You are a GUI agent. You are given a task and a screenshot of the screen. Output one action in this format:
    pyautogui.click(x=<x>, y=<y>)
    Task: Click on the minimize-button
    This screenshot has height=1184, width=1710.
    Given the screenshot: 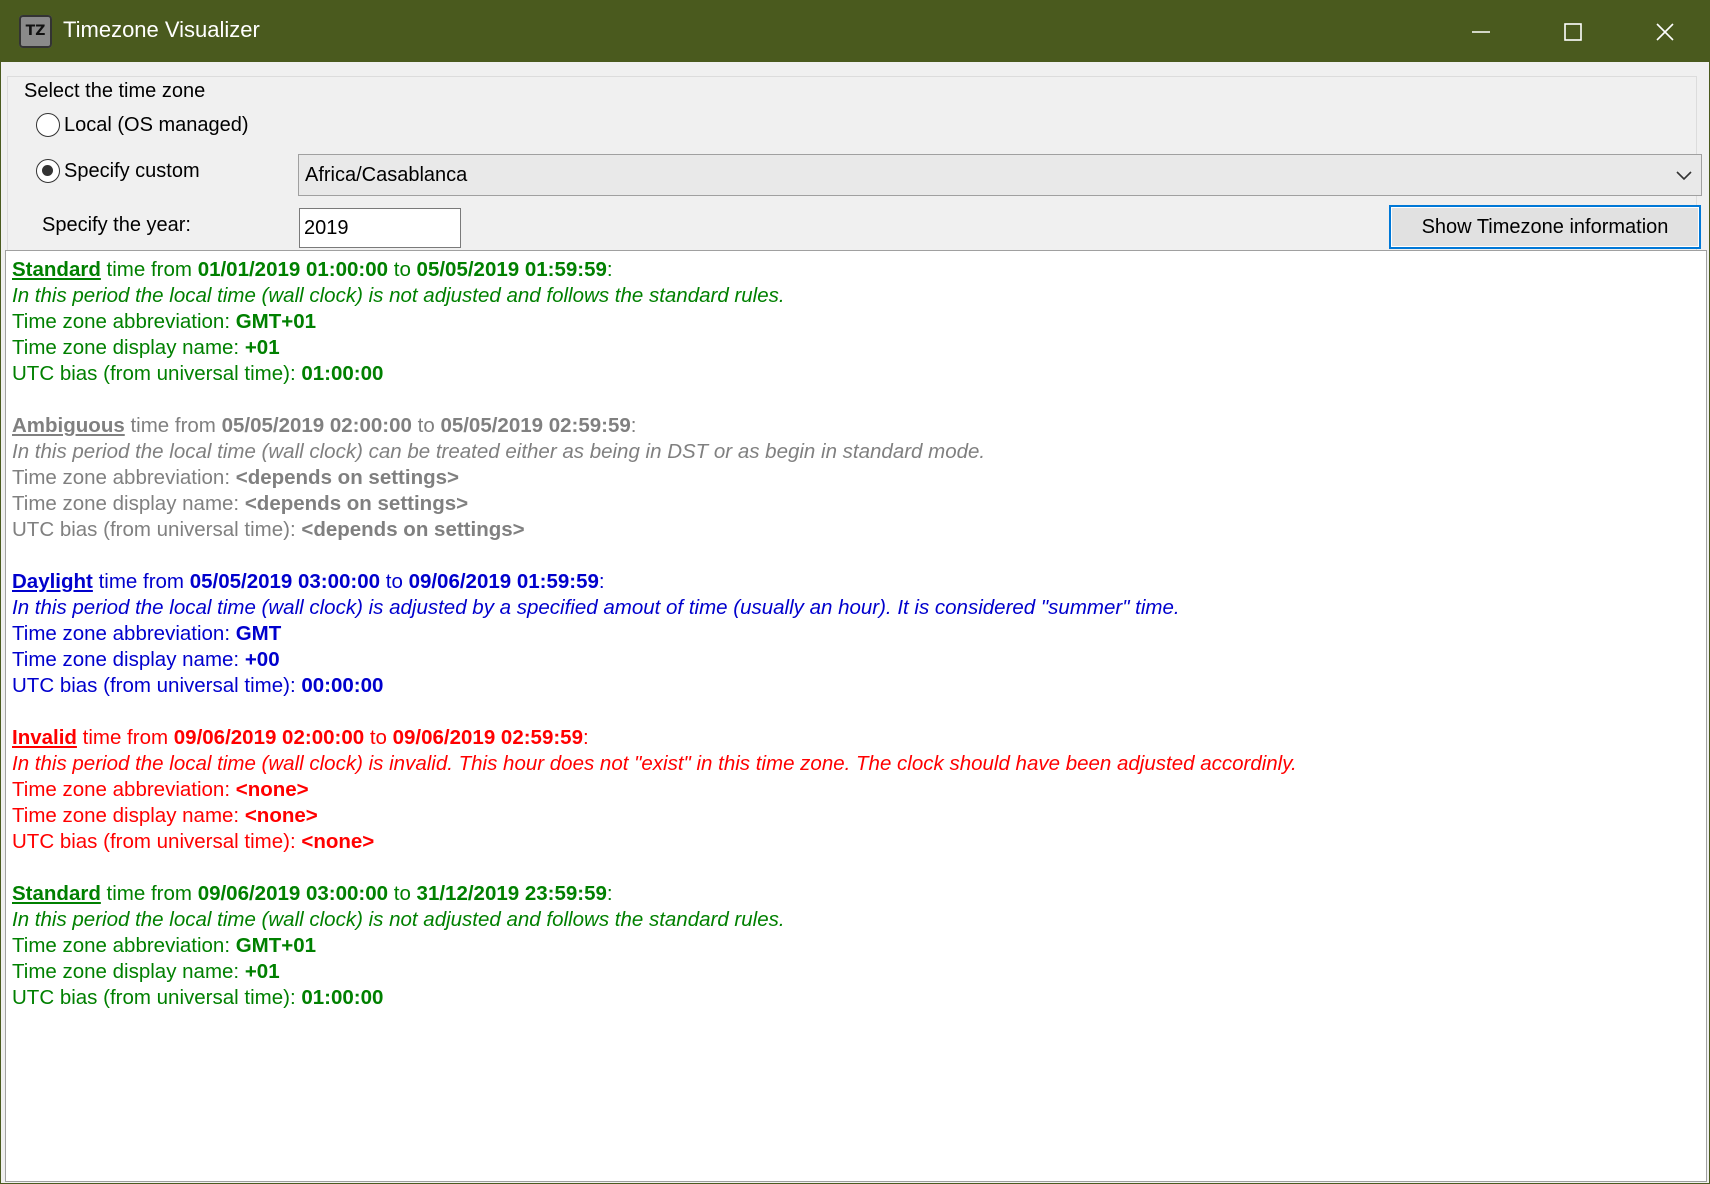 What is the action you would take?
    pyautogui.click(x=1481, y=31)
    